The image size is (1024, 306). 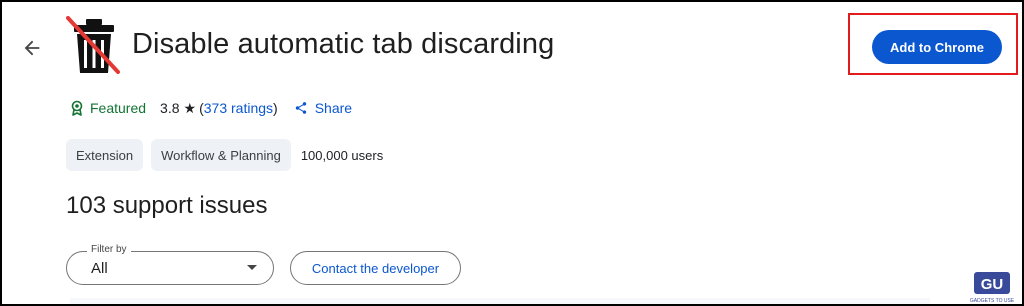 I want to click on watermark-logo-text: GU, so click(x=992, y=284).